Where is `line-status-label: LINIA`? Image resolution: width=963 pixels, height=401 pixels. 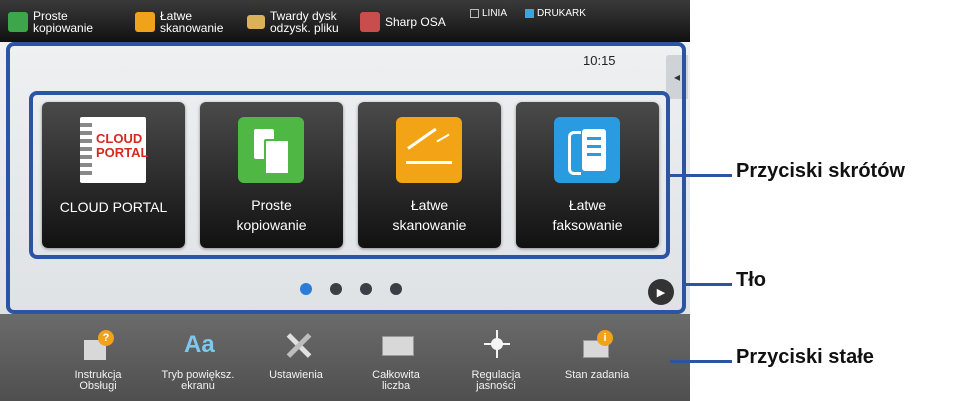
line-status-label: LINIA is located at coordinates (495, 13).